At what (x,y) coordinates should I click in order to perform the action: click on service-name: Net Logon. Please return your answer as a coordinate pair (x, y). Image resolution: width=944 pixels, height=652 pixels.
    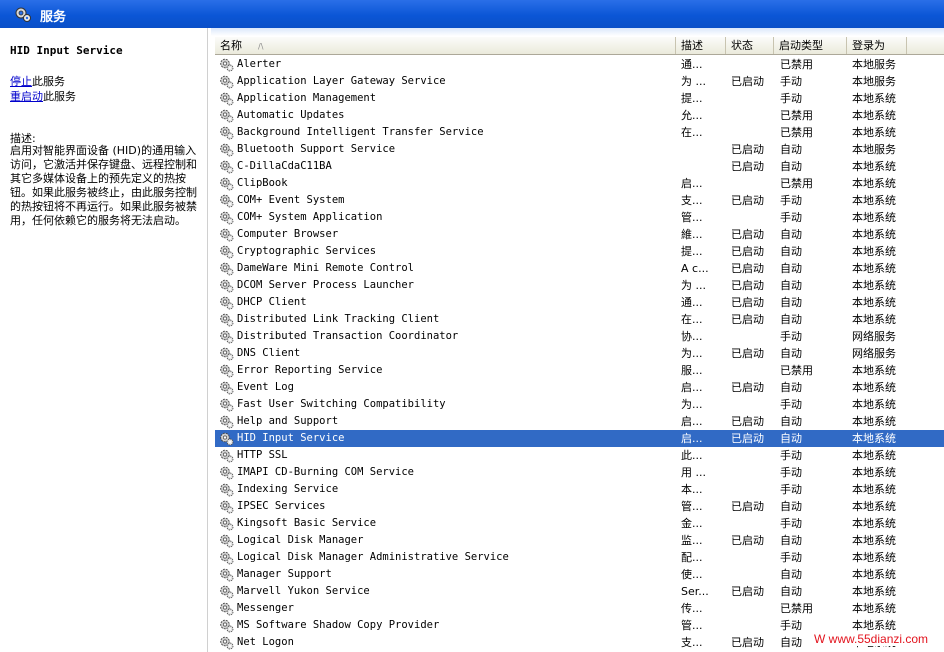
    Looking at the image, I should click on (265, 642).